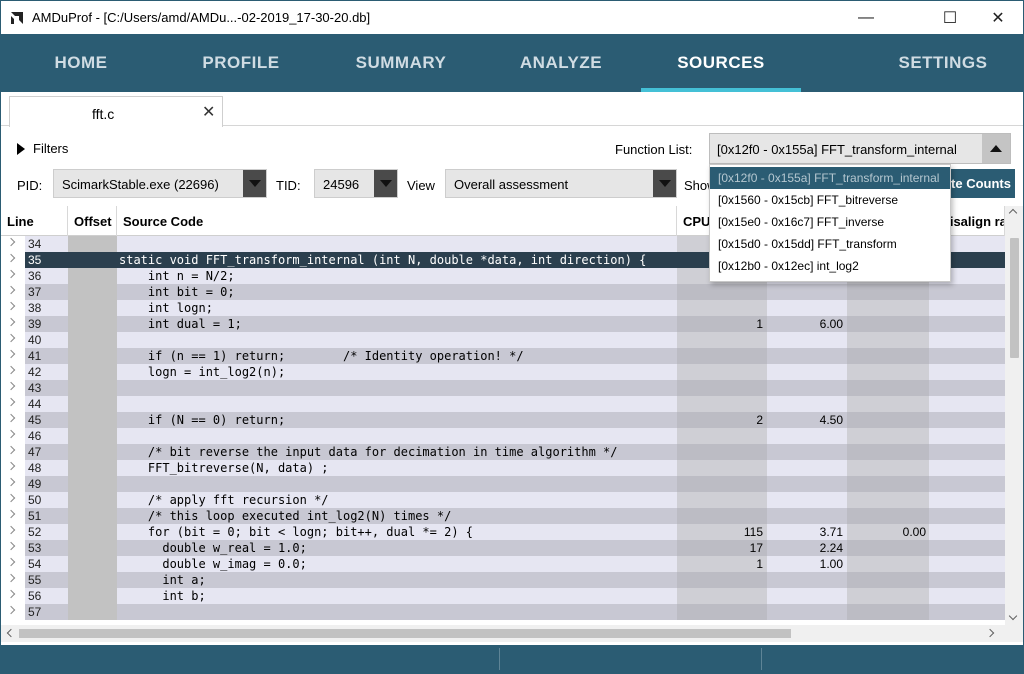 The image size is (1024, 674). I want to click on col-header-offset: Offset, so click(92, 221).